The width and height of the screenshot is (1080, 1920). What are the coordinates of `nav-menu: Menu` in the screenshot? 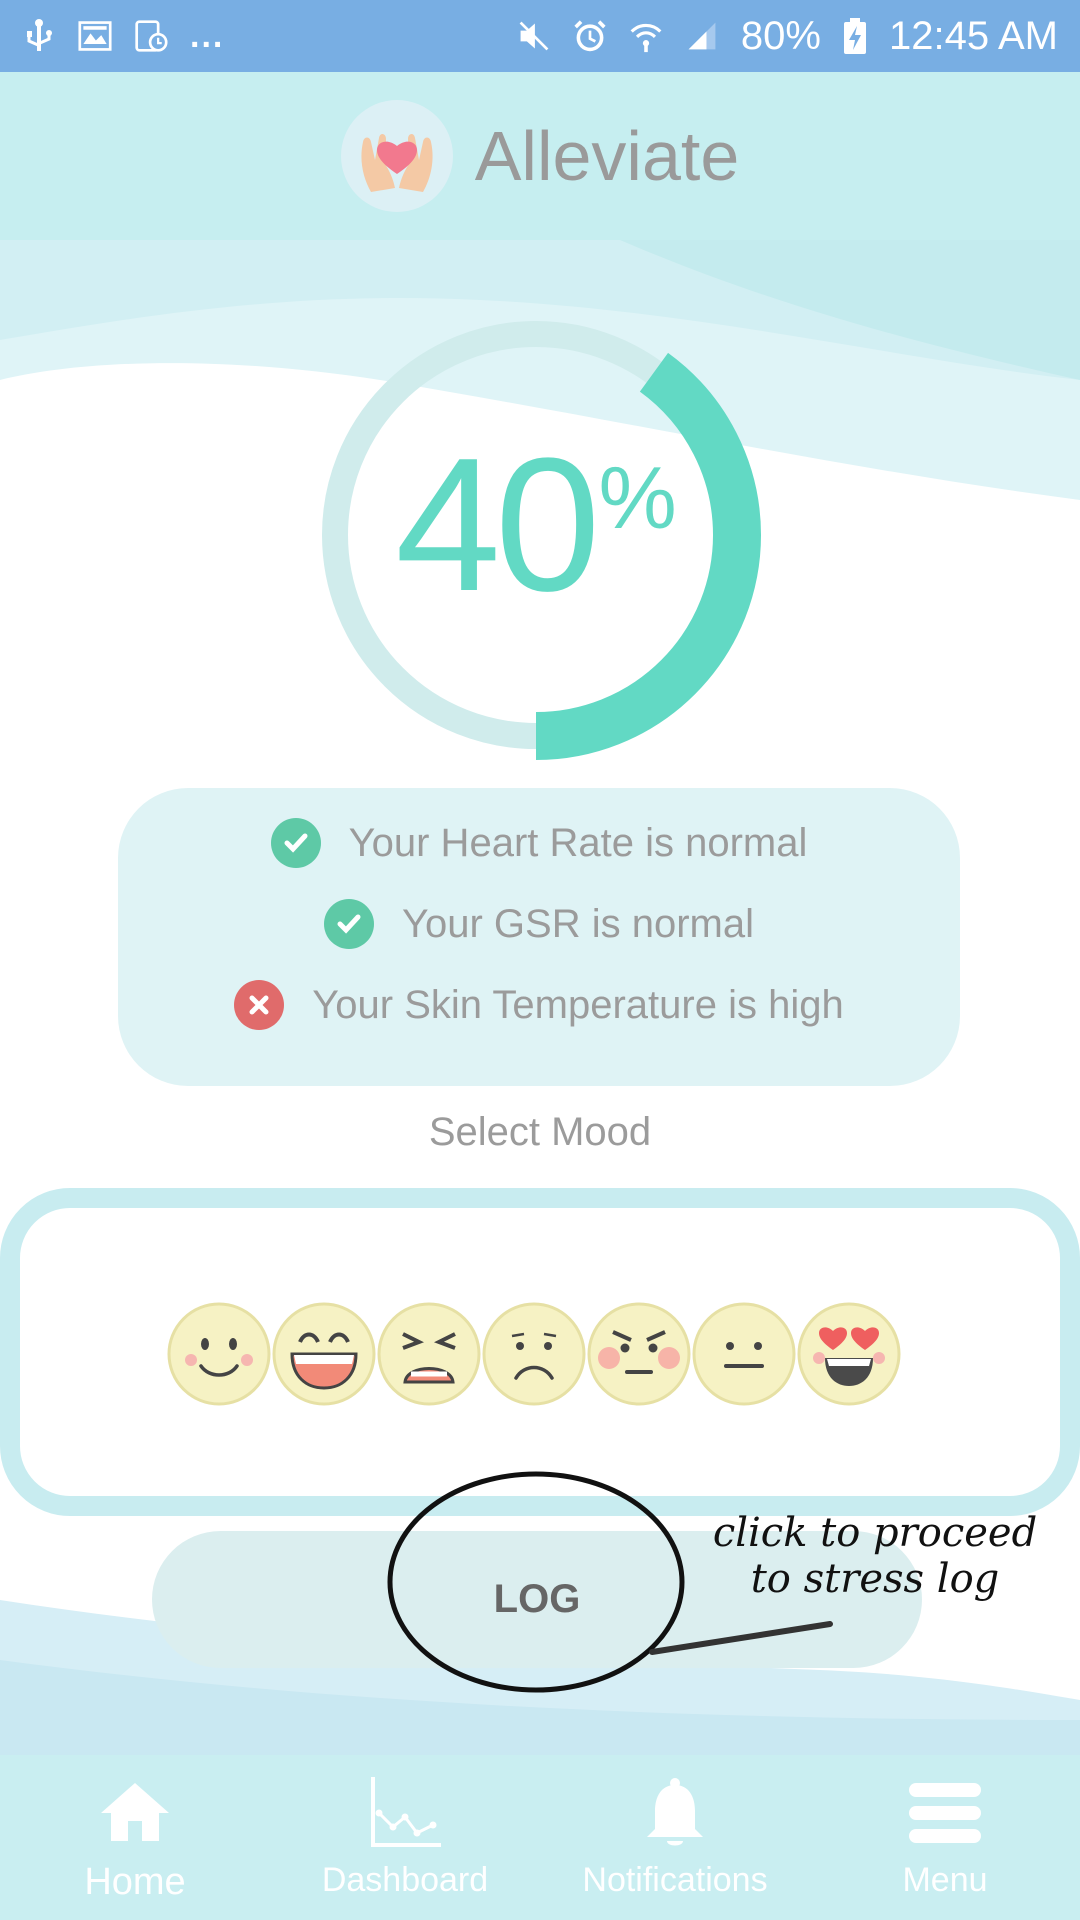 It's located at (945, 1837).